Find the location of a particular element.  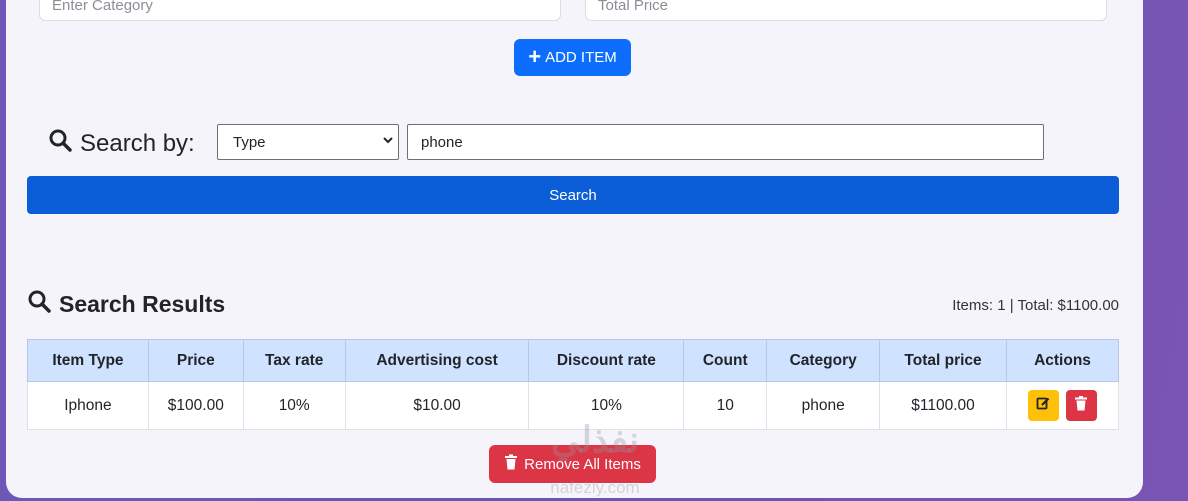

column-header: Tax rate is located at coordinates (294, 360).